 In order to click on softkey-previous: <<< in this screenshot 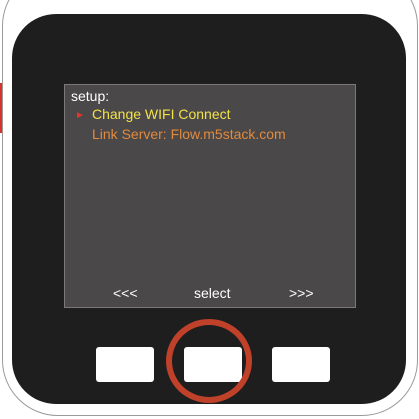, I will do `click(125, 293)`.